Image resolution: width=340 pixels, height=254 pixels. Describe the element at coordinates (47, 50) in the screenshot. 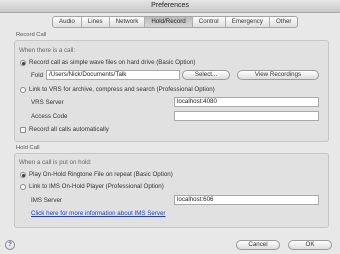

I see `record-call-heading: When there is a call:` at that location.